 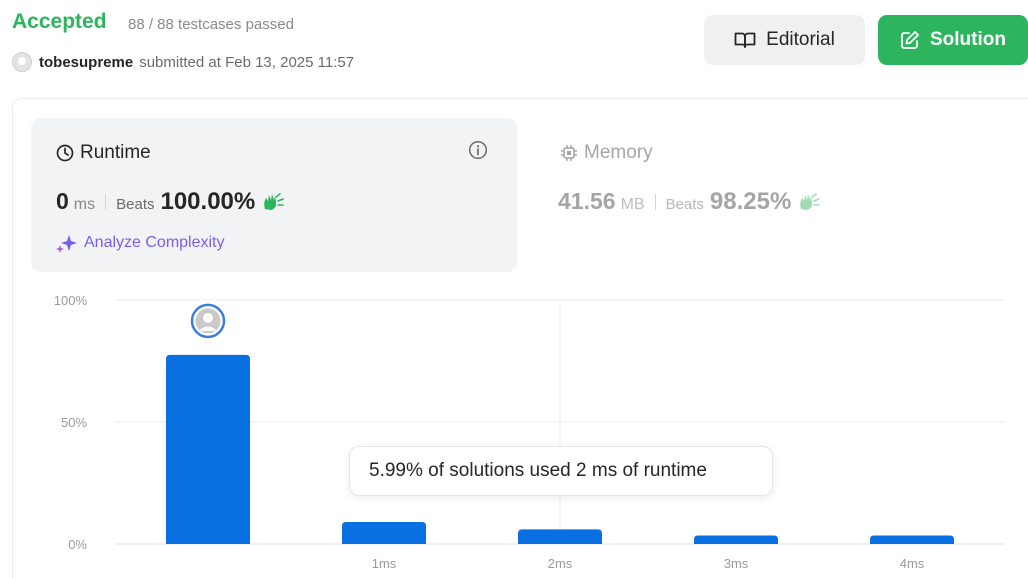 What do you see at coordinates (86, 62) in the screenshot?
I see `username: tobesupreme` at bounding box center [86, 62].